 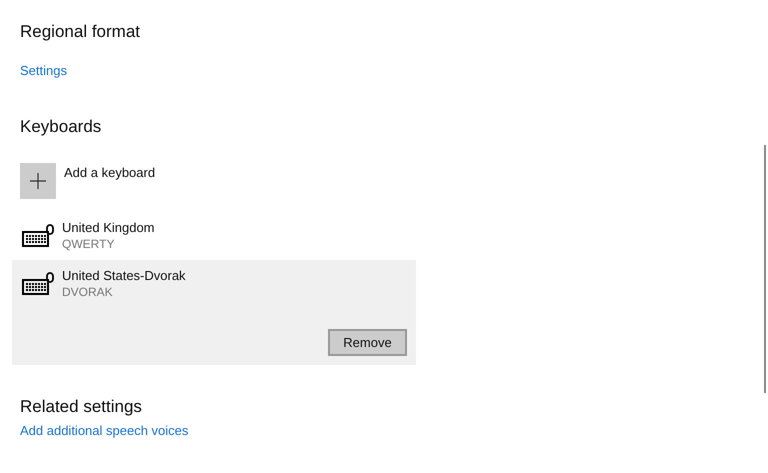 What do you see at coordinates (104, 430) in the screenshot?
I see `speech-voices-link: Add additional speech voices` at bounding box center [104, 430].